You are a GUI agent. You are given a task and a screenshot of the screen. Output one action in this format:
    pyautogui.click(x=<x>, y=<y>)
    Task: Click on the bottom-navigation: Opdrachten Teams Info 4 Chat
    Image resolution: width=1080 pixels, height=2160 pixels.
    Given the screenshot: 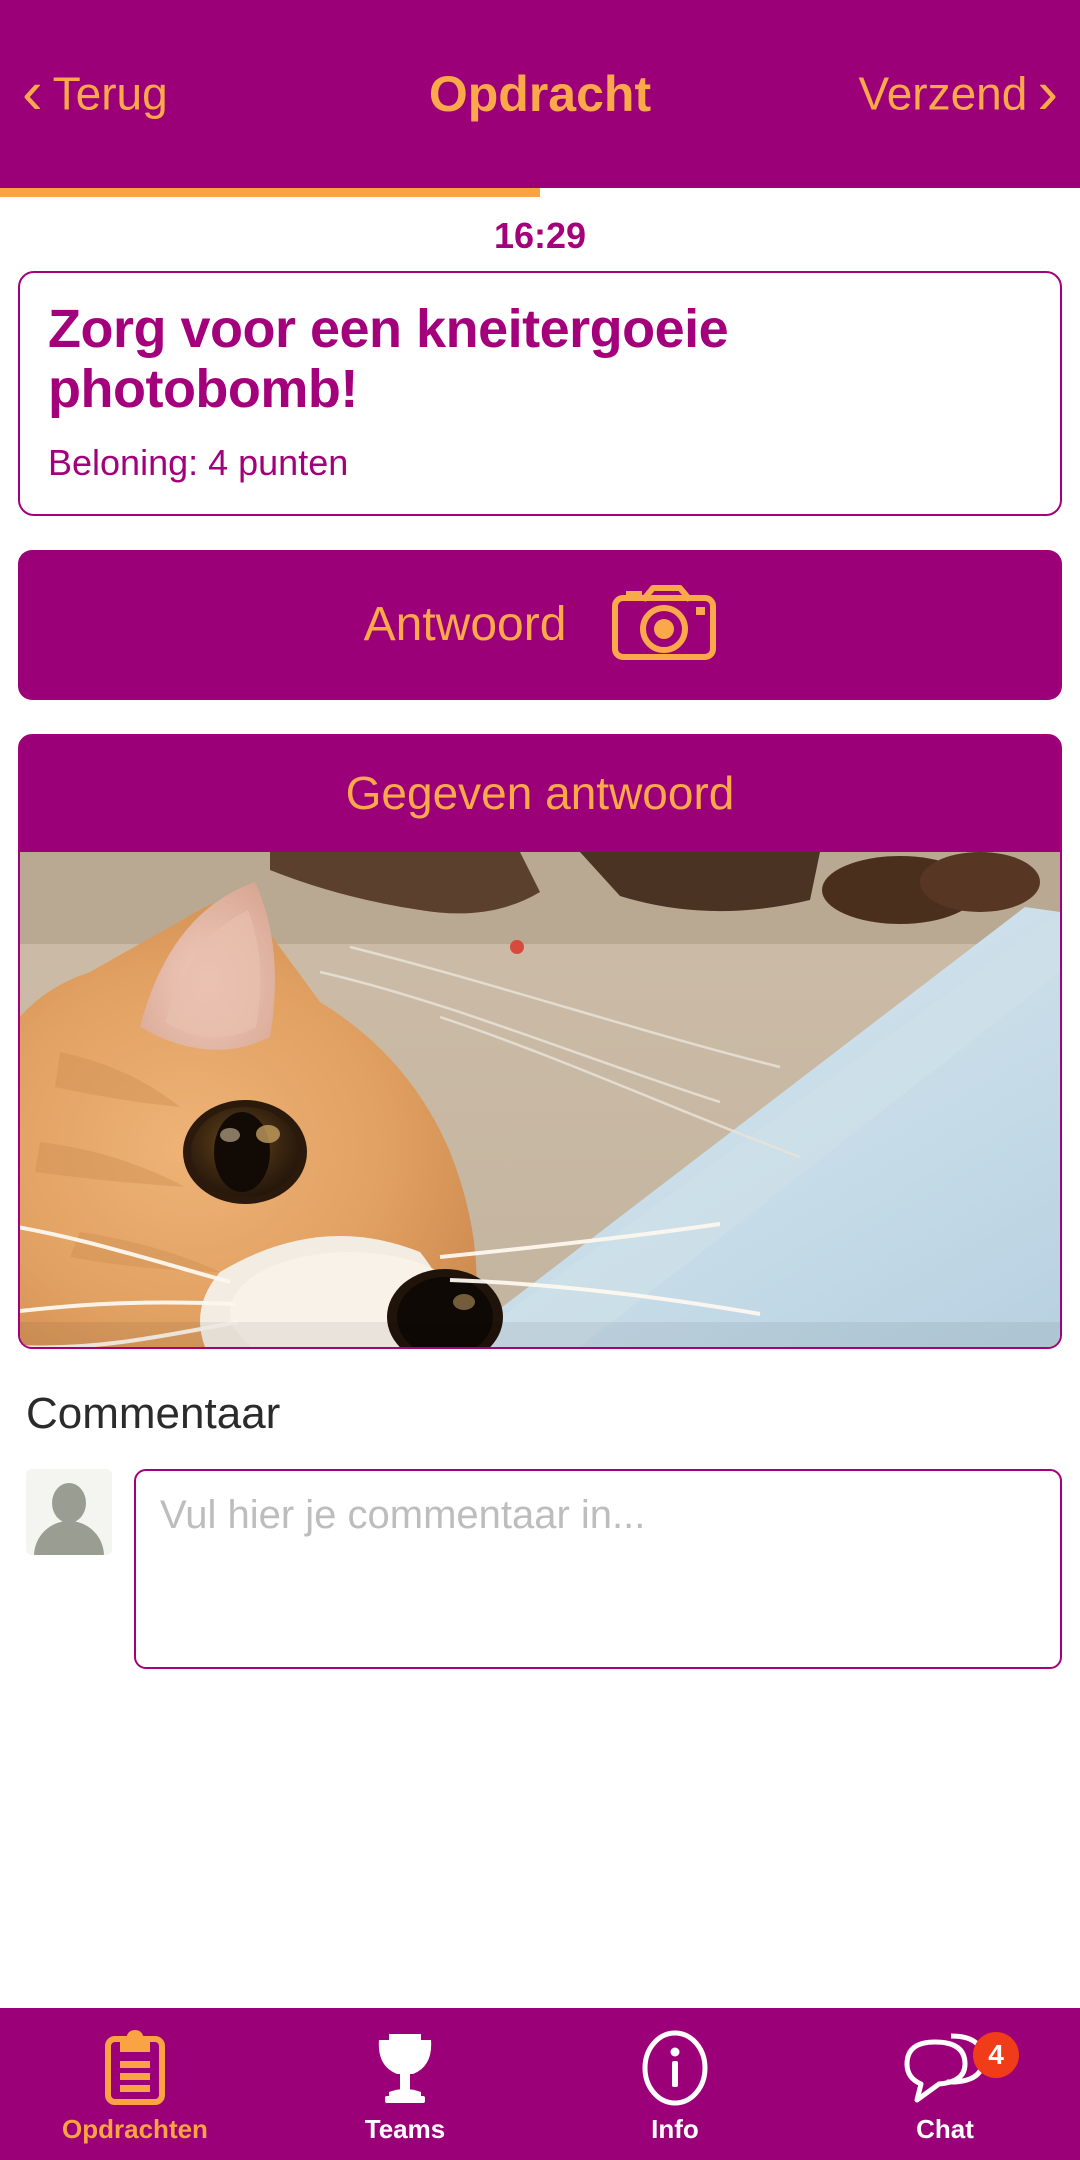 What is the action you would take?
    pyautogui.click(x=540, y=2084)
    